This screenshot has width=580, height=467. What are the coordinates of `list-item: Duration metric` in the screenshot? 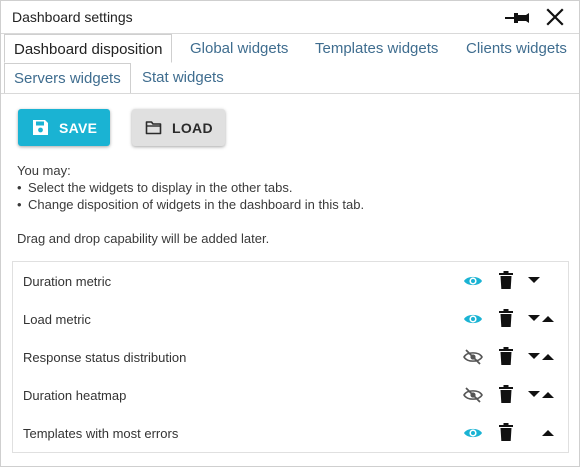 It's located at (290, 281).